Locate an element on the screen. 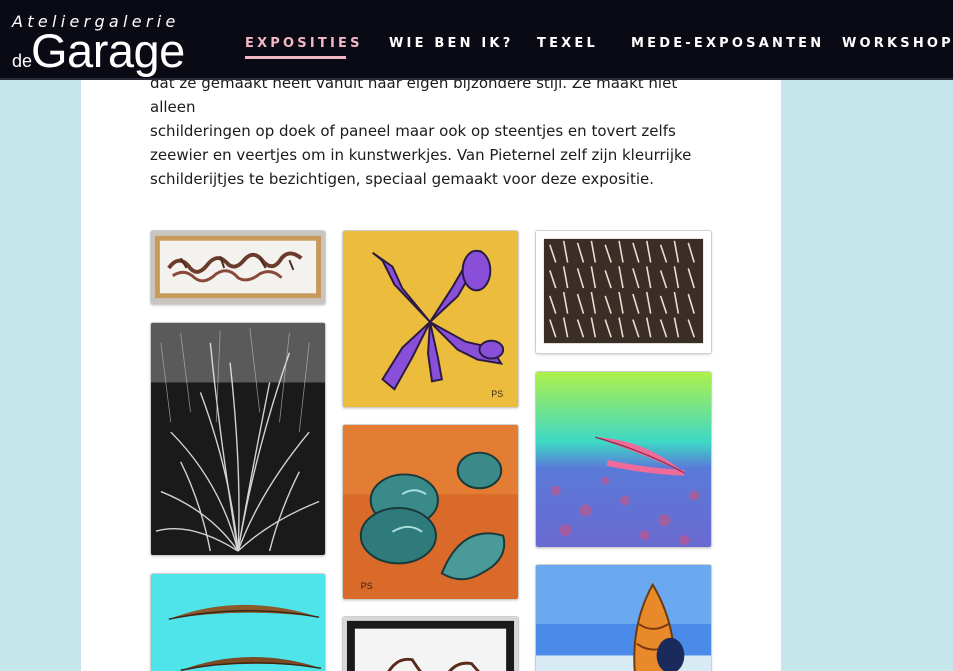 This screenshot has width=953, height=671. nav-item-texel: TEXEL is located at coordinates (567, 43).